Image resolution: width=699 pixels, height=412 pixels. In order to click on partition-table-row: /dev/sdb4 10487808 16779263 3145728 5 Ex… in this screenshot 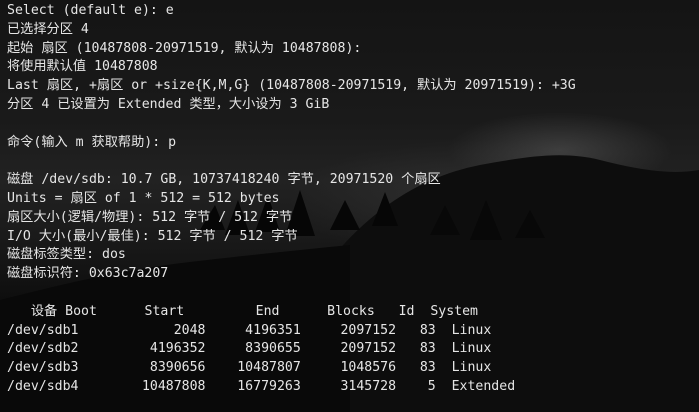, I will do `click(261, 386)`.